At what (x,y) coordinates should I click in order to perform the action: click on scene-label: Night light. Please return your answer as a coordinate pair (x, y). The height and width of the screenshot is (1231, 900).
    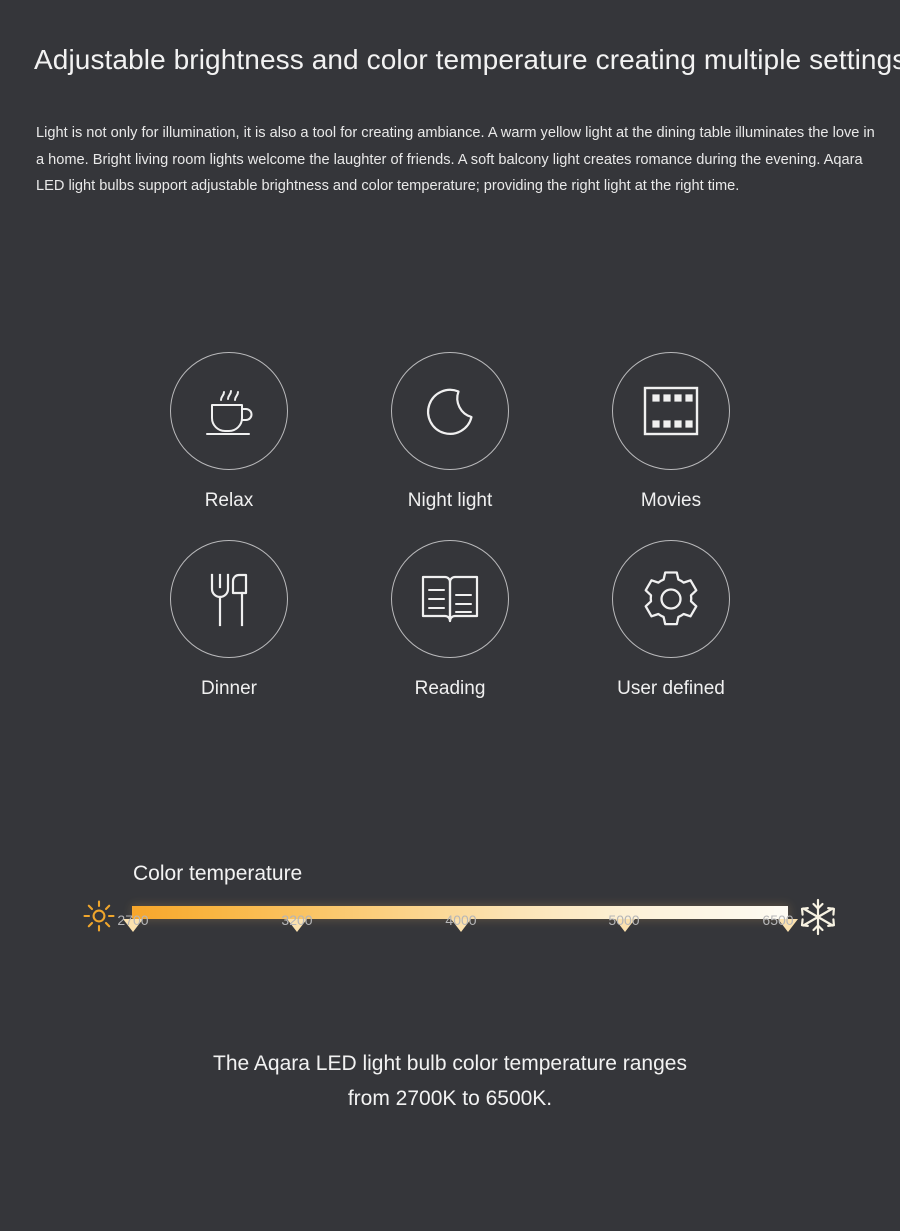
    Looking at the image, I should click on (450, 500).